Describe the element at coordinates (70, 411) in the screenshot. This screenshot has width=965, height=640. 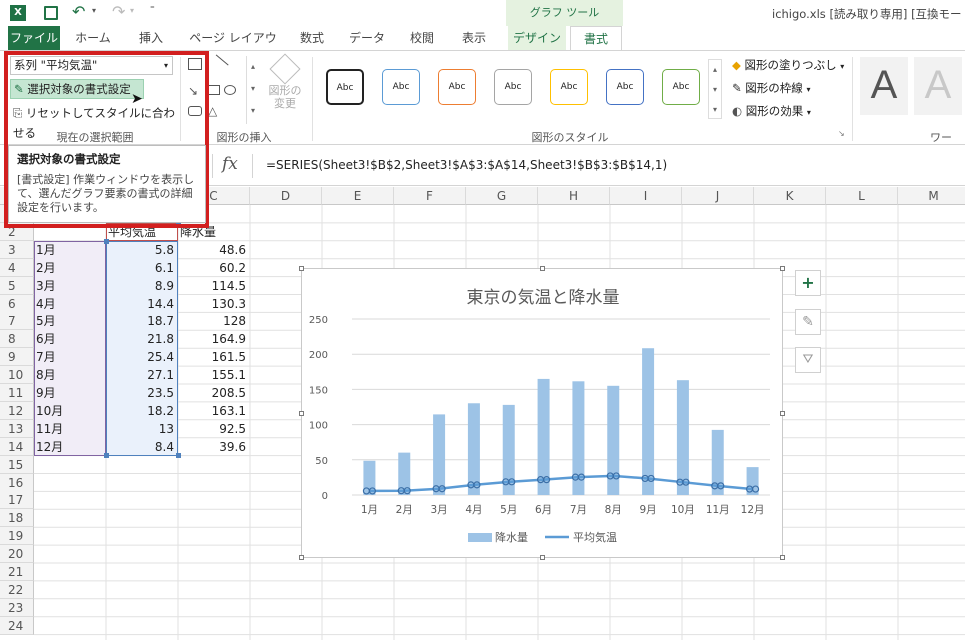
I see `cell-month: 10月` at that location.